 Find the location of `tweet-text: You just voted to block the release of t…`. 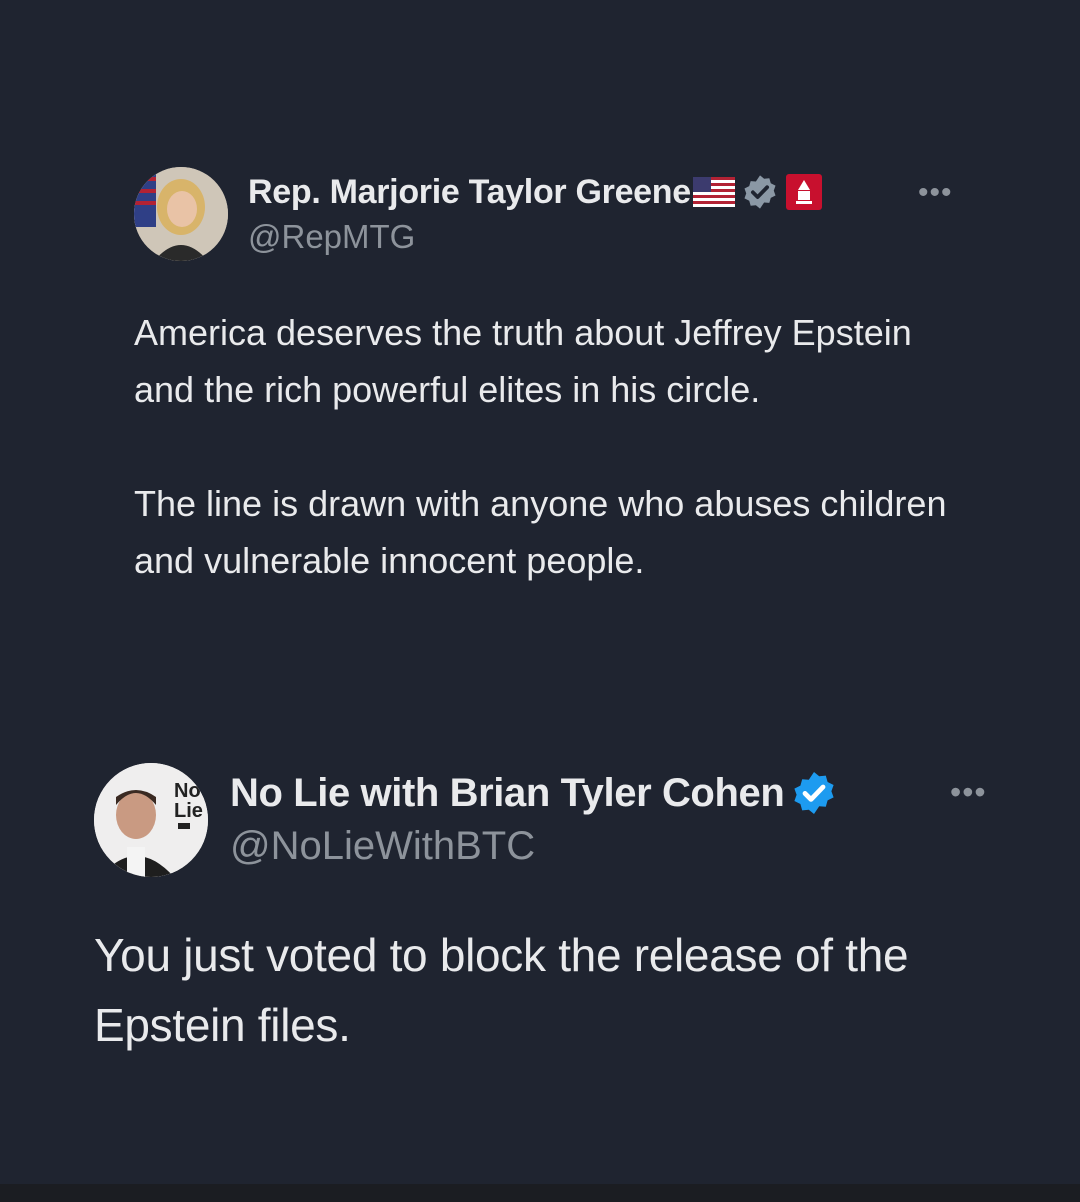

tweet-text: You just voted to block the release of t… is located at coordinates (501, 990).